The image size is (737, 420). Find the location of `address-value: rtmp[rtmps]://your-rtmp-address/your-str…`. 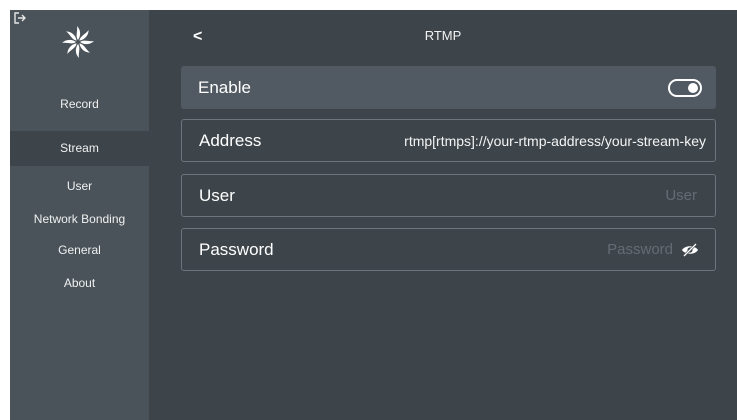

address-value: rtmp[rtmps]://your-rtmp-address/your-str… is located at coordinates (555, 140).